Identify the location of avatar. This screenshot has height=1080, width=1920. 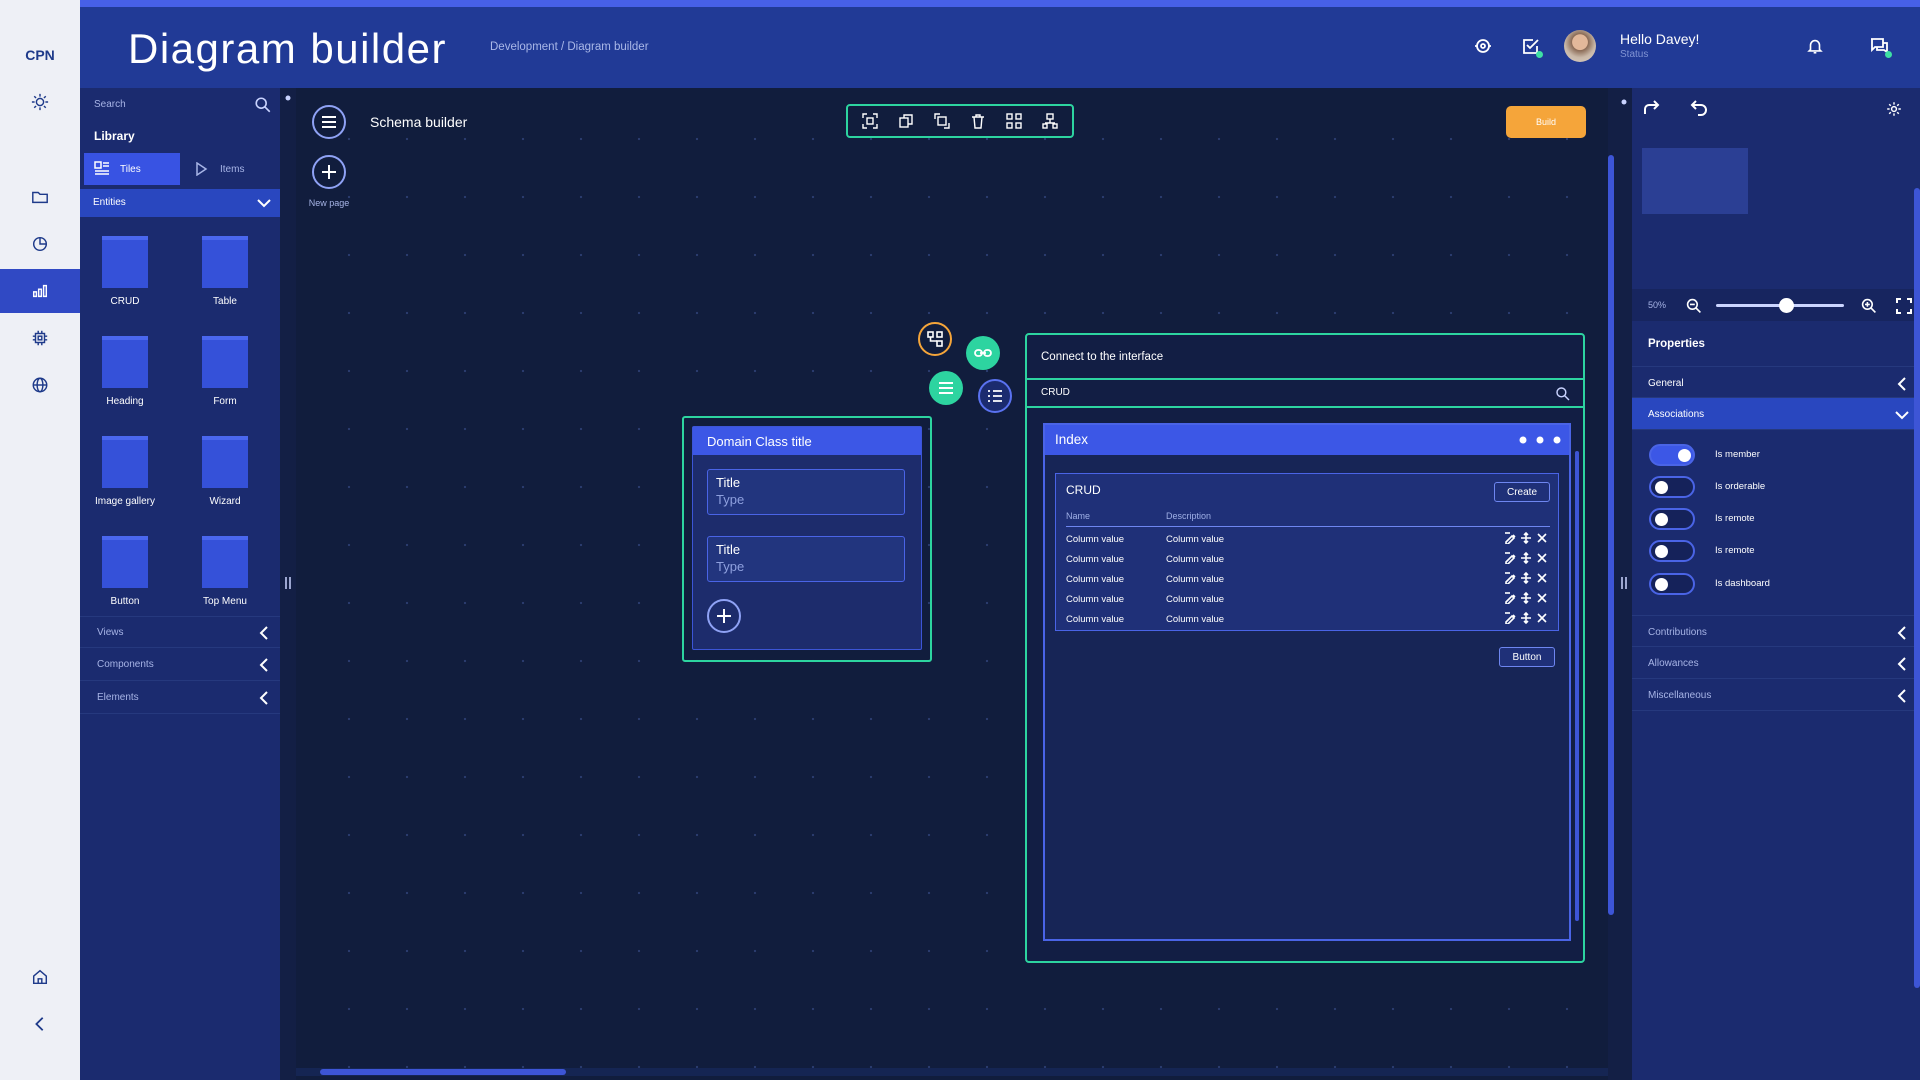
(1580, 46).